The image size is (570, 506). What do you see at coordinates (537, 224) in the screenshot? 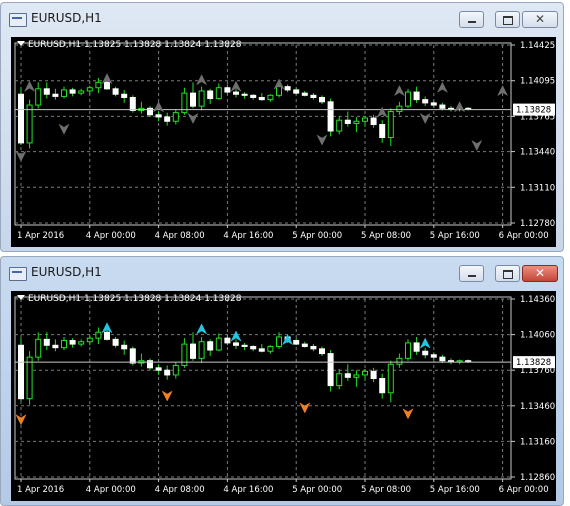
I see `price-label: 1.12780` at bounding box center [537, 224].